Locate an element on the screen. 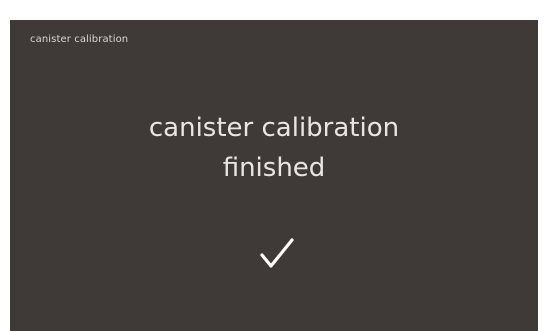 This screenshot has height=331, width=545. status-message-line-2: finished is located at coordinates (274, 168).